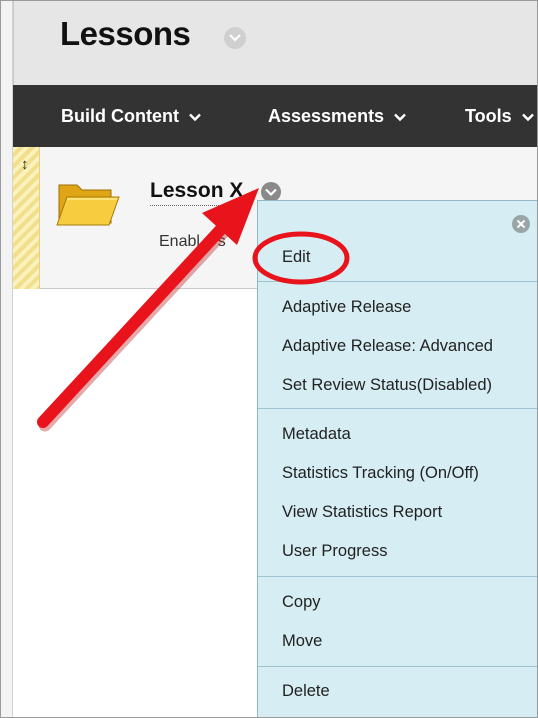  I want to click on lesson-status-text: Enabl... s, so click(192, 241).